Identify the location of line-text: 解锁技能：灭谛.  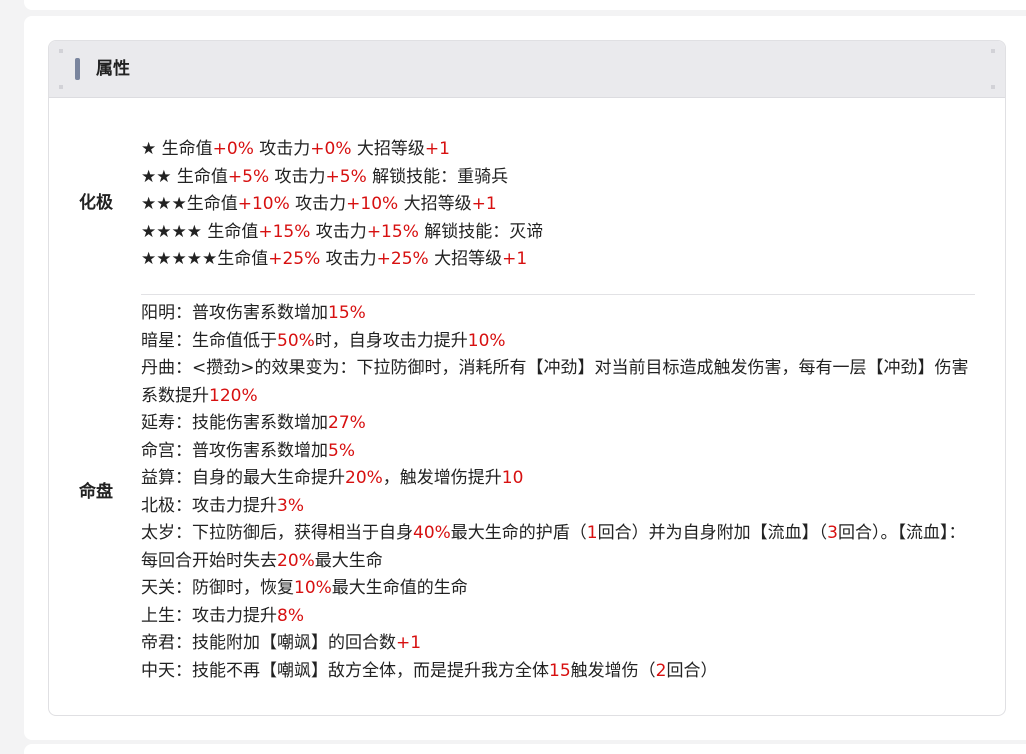
(481, 231).